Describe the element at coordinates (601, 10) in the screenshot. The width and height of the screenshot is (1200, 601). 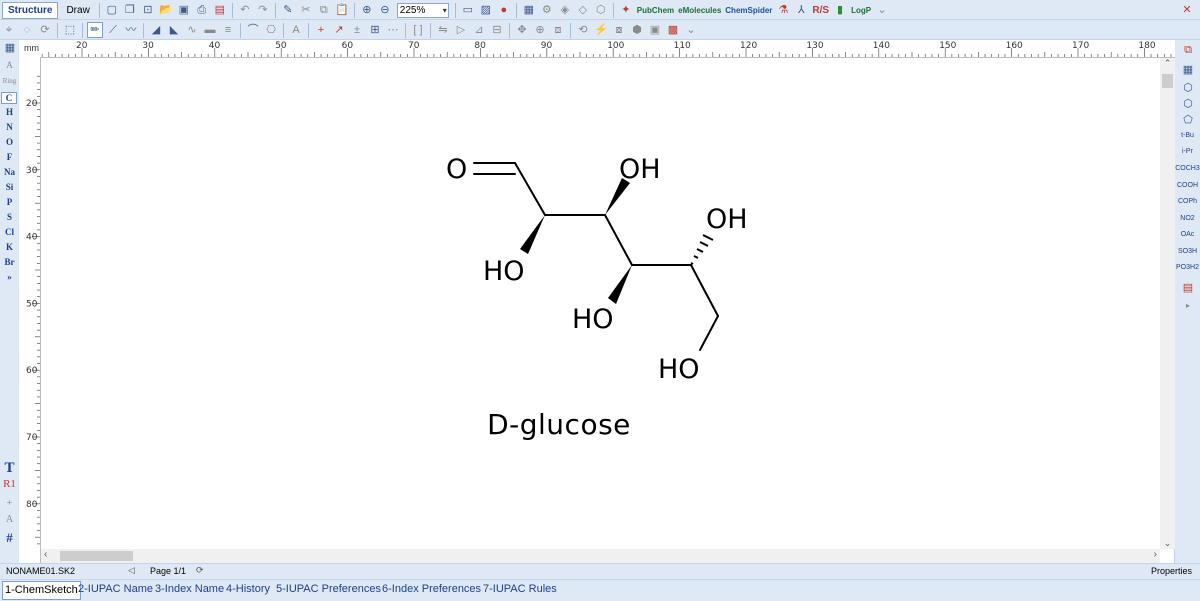
I see `check-icon: ⬡` at that location.